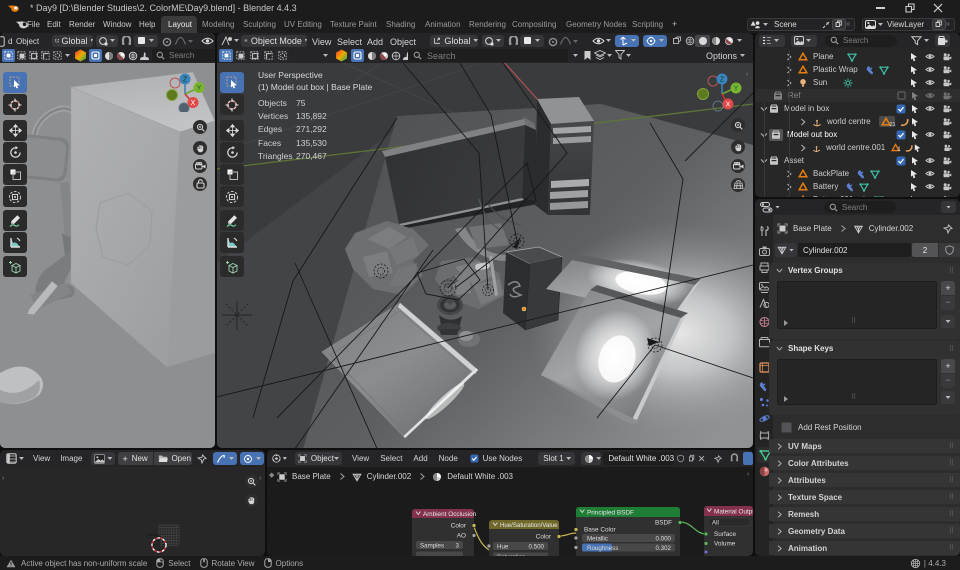 Image resolution: width=960 pixels, height=570 pixels. Describe the element at coordinates (715, 522) in the screenshot. I see `svg-text: All` at that location.